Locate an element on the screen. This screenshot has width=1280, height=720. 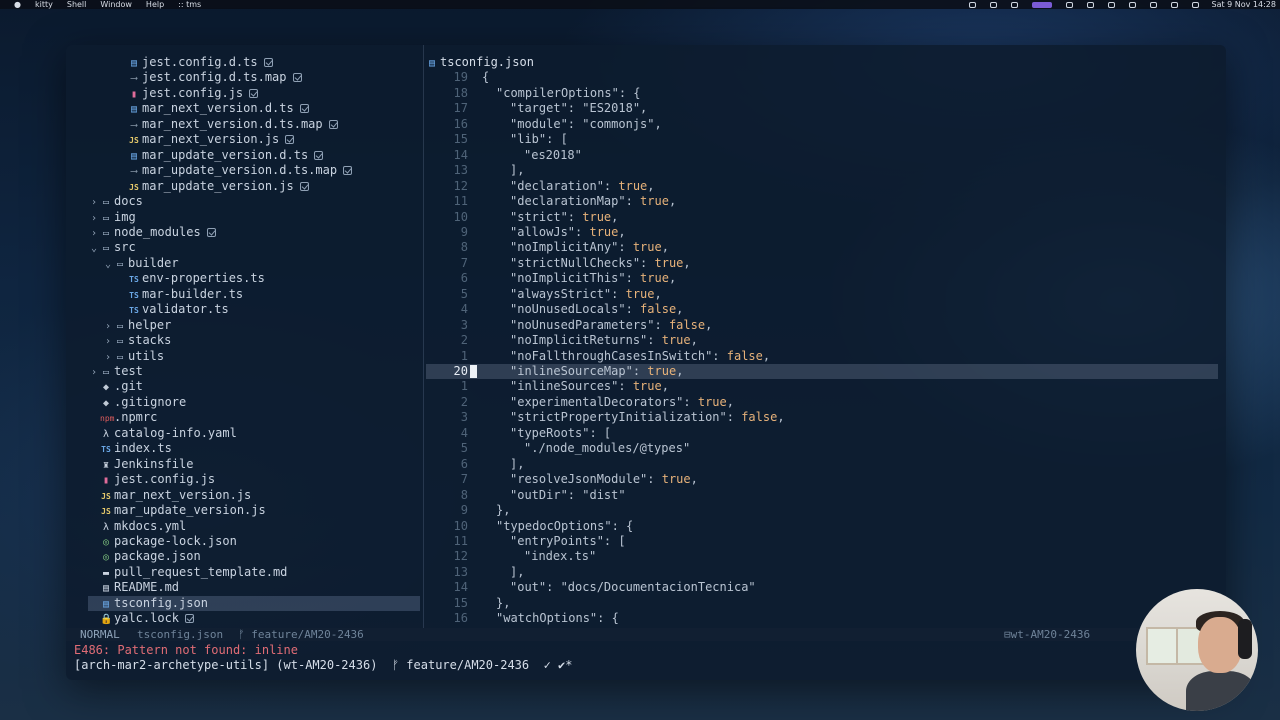
file-tree-item: › ▭ utils is located at coordinates (133, 356).